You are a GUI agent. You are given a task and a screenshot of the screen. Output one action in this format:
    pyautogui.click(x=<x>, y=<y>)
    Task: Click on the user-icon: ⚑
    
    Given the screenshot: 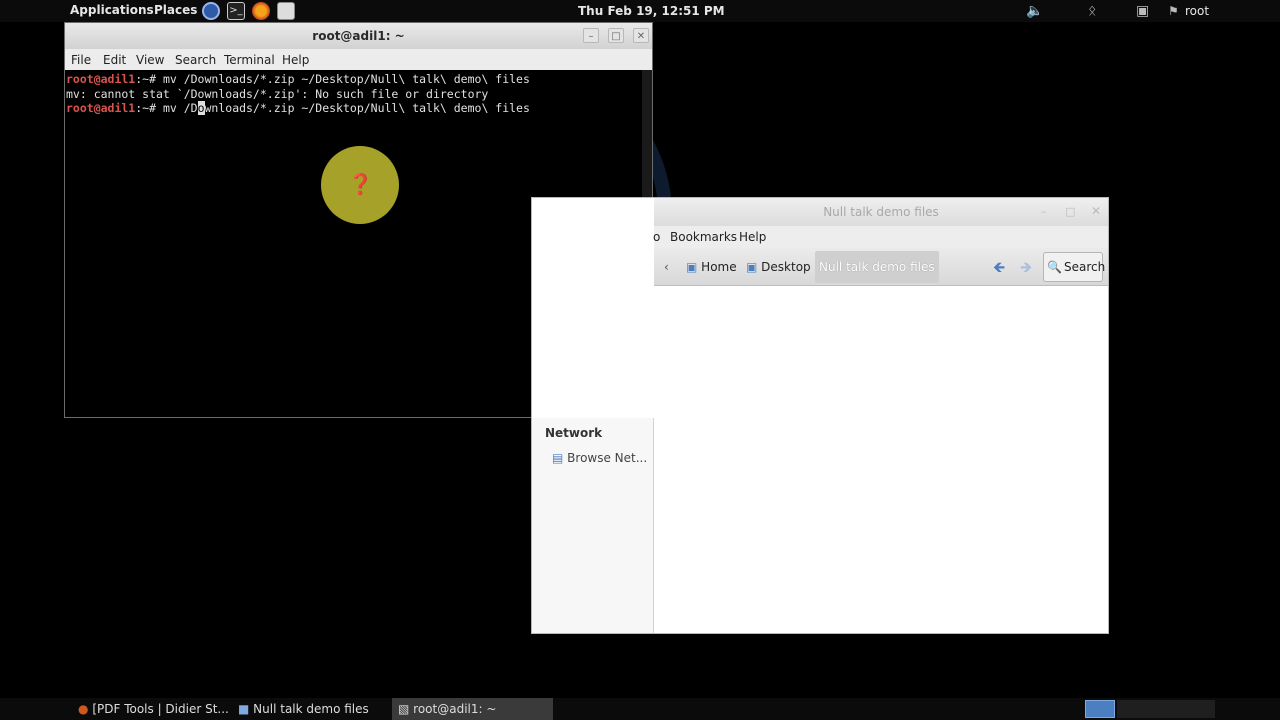 What is the action you would take?
    pyautogui.click(x=1173, y=11)
    